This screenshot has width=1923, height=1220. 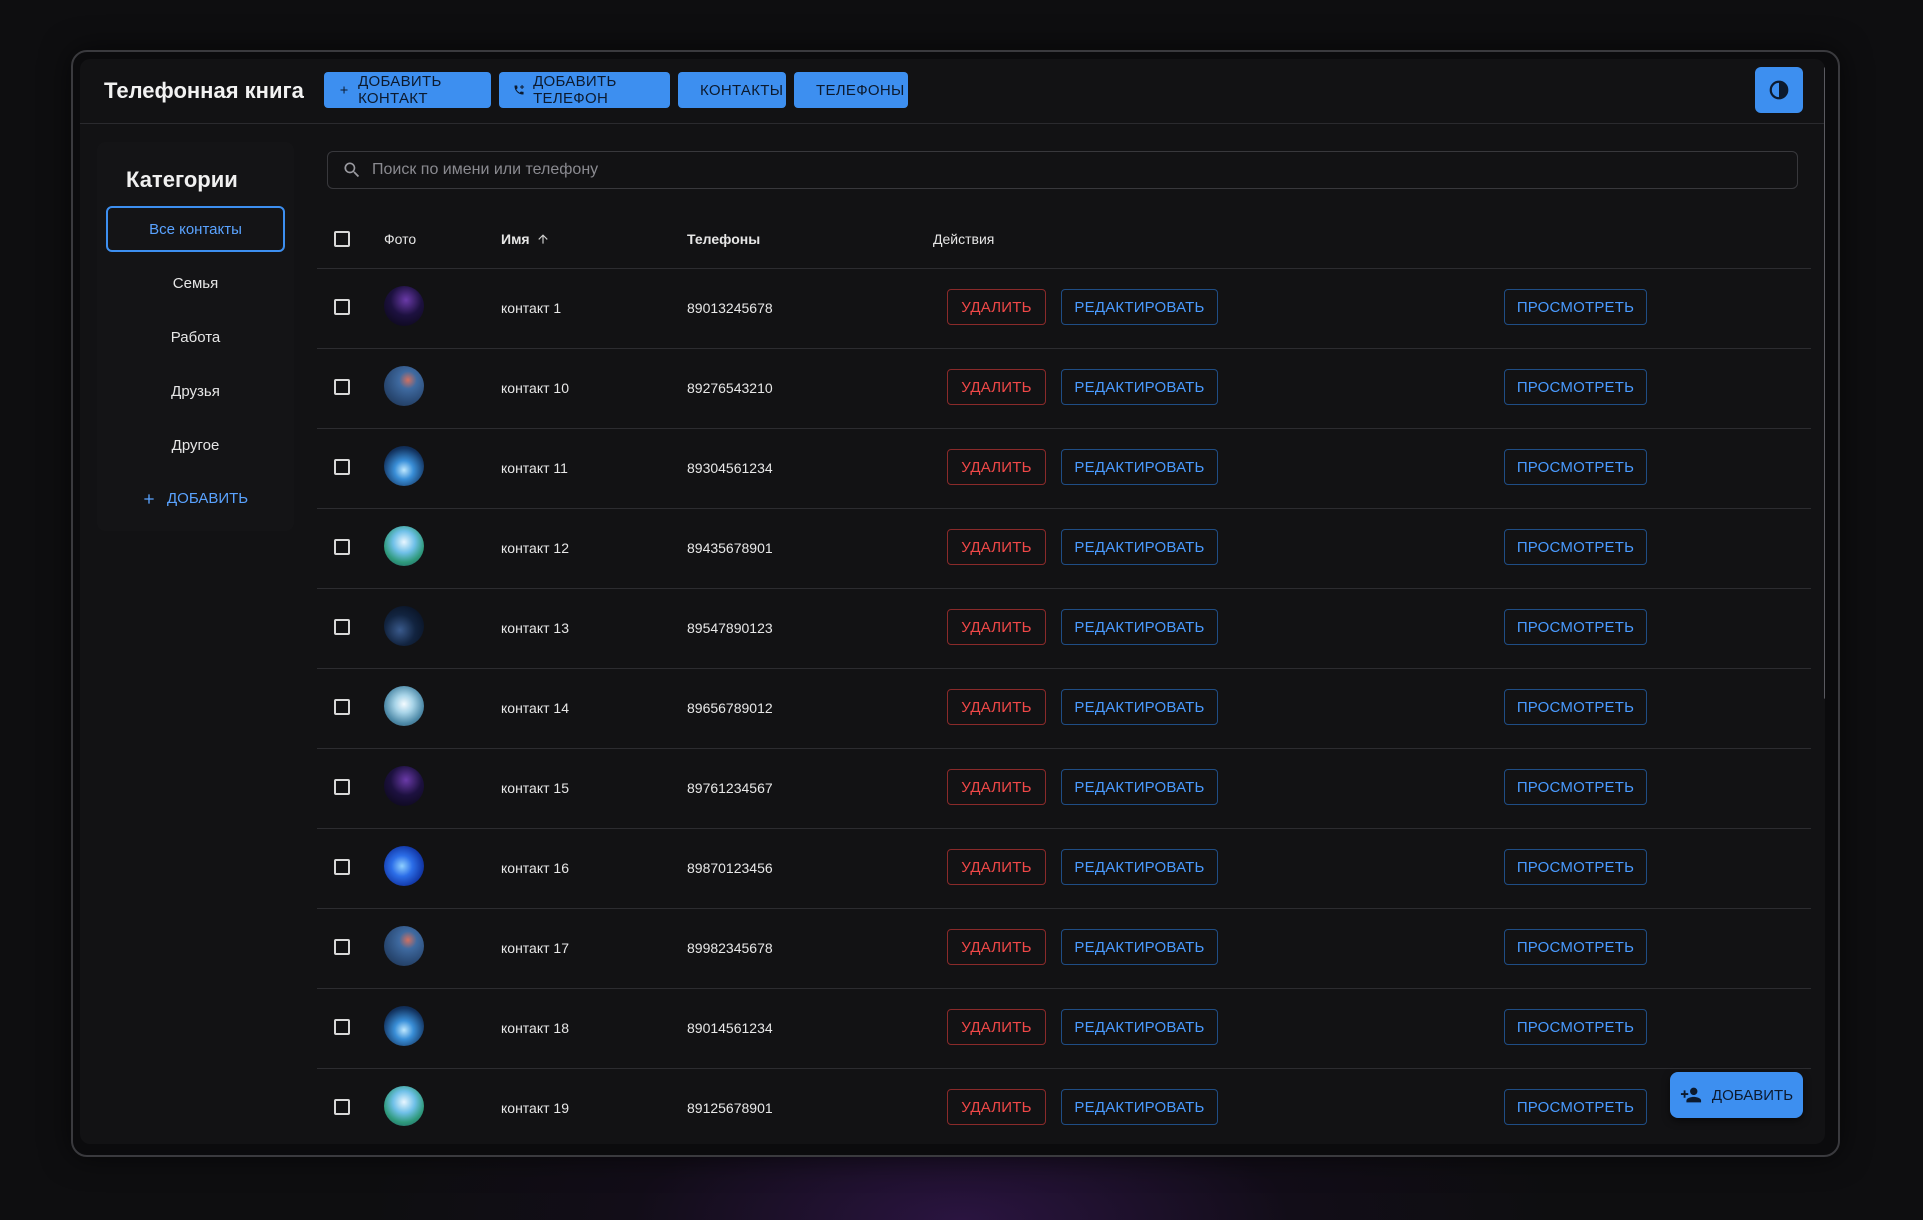 I want to click on header-photo: Фото, so click(x=400, y=239).